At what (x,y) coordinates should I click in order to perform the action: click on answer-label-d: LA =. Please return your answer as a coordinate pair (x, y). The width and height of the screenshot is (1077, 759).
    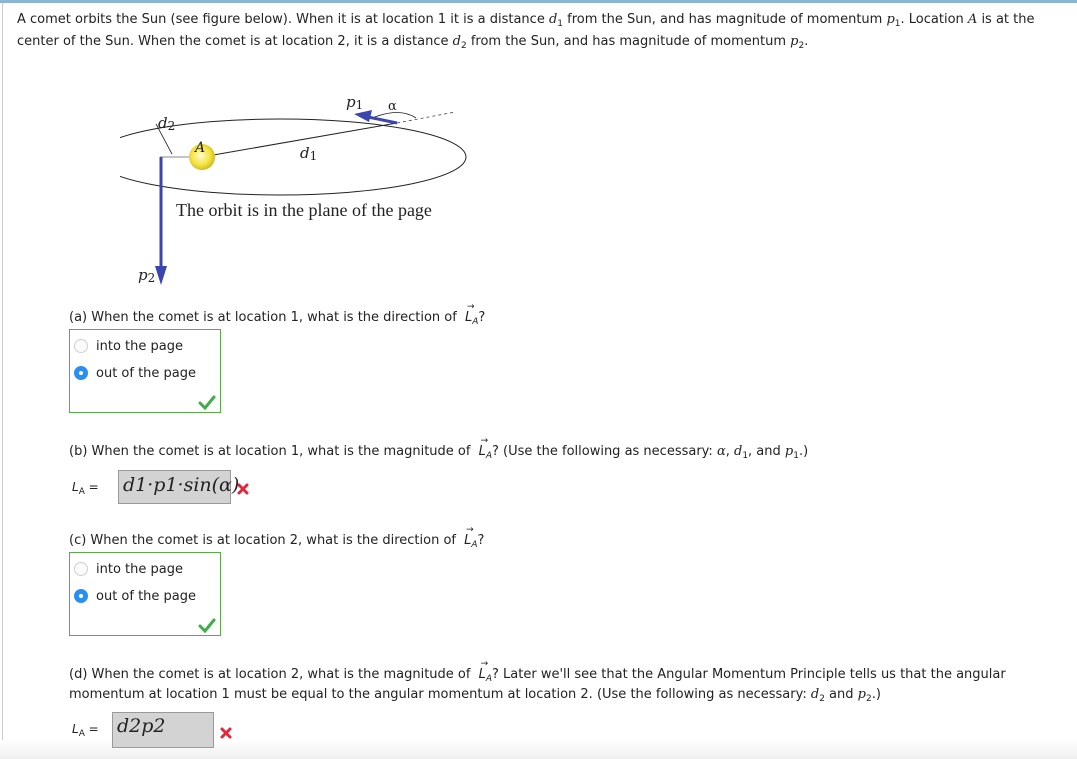
    Looking at the image, I should click on (85, 730).